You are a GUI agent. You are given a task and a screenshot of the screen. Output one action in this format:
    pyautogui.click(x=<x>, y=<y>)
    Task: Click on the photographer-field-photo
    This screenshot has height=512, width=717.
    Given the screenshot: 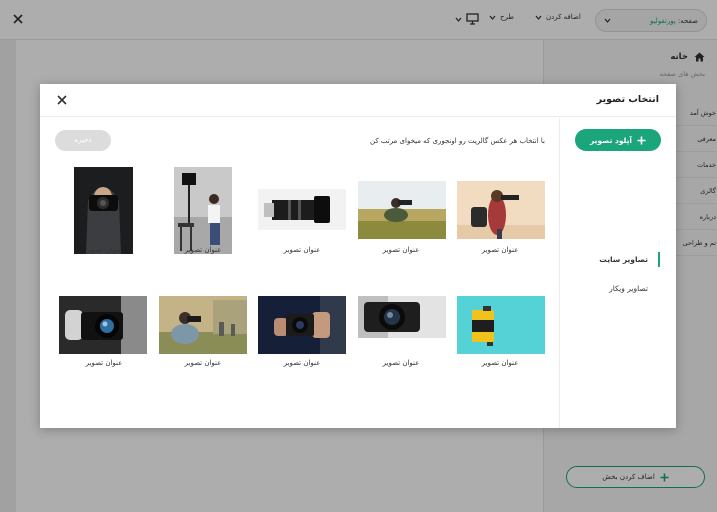 What is the action you would take?
    pyautogui.click(x=203, y=325)
    